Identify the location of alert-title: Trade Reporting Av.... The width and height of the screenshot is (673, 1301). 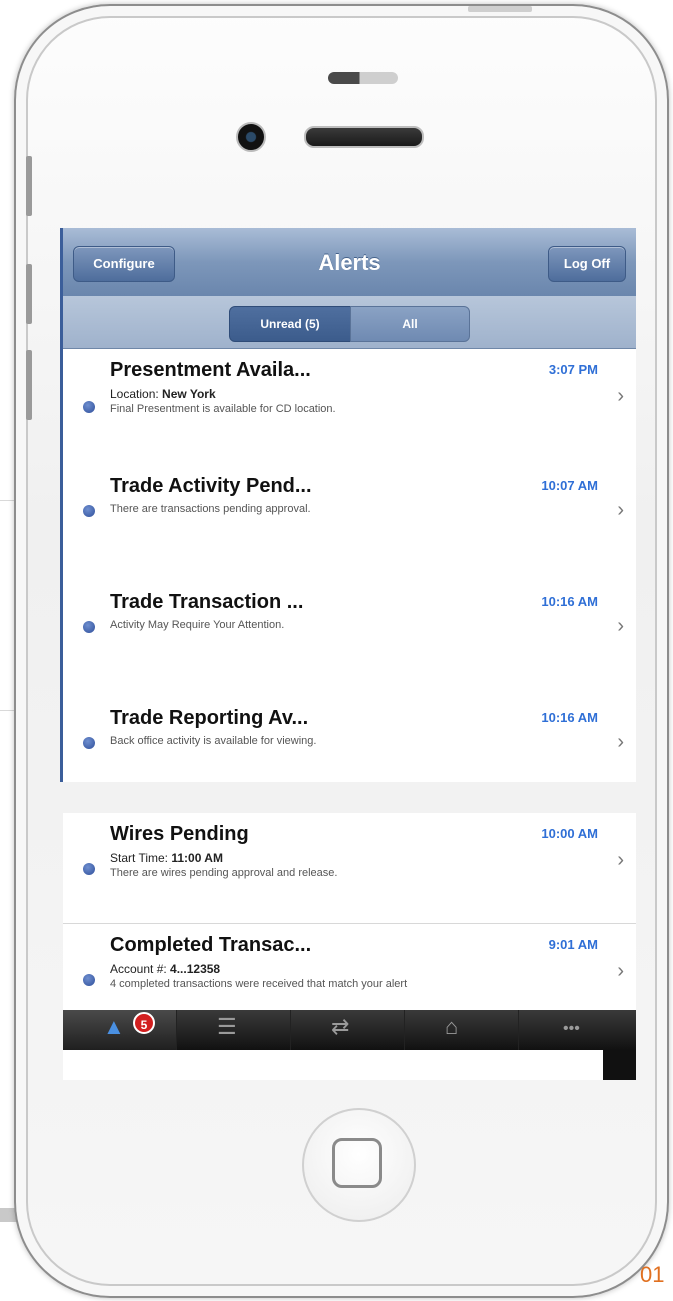
(209, 718).